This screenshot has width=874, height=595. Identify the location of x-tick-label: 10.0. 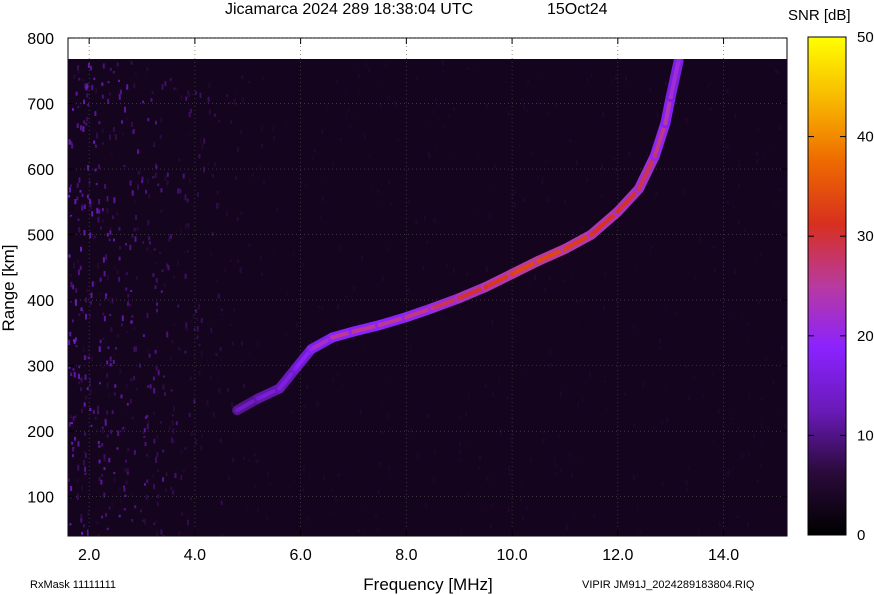
(512, 555).